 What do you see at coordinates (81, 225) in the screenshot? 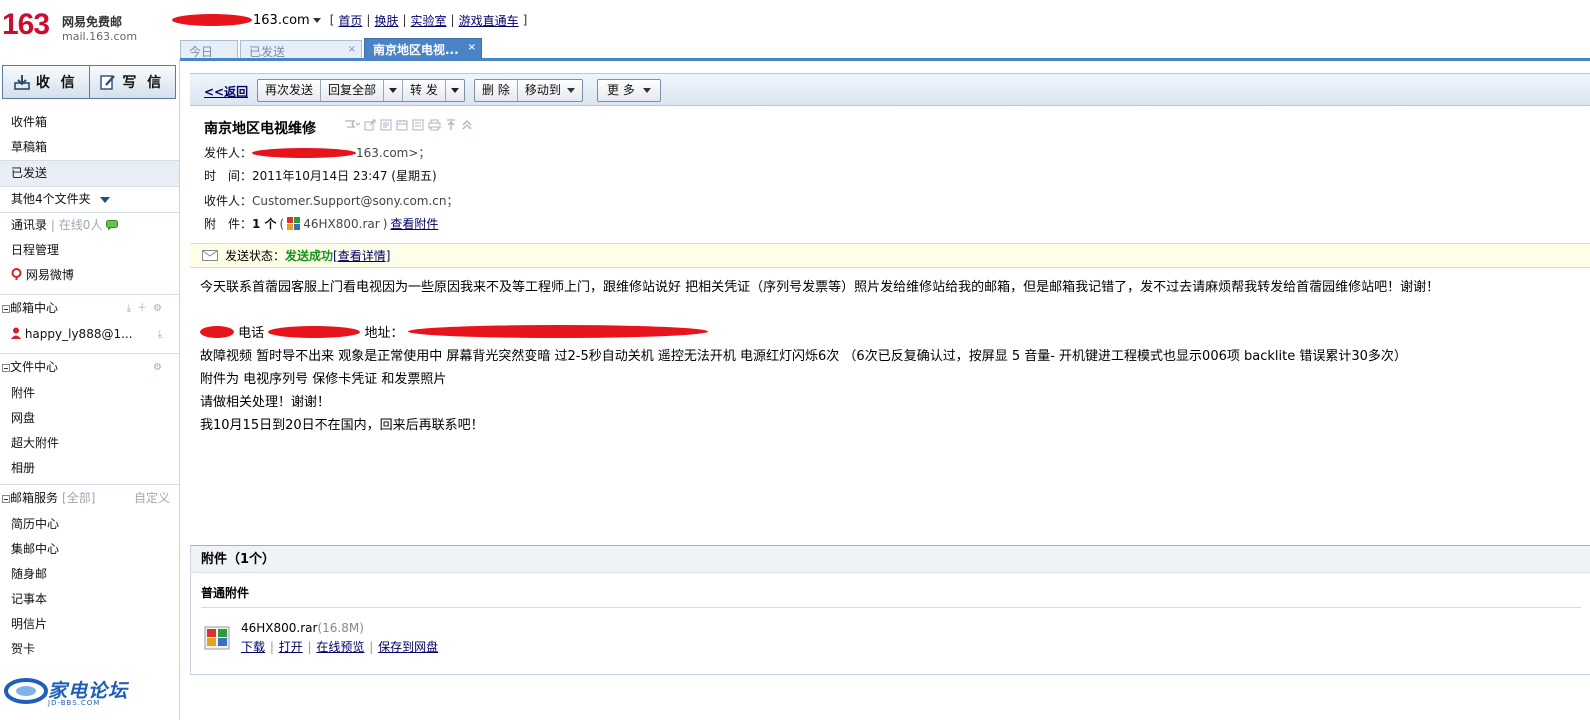
I see `online-count: 在线0人` at bounding box center [81, 225].